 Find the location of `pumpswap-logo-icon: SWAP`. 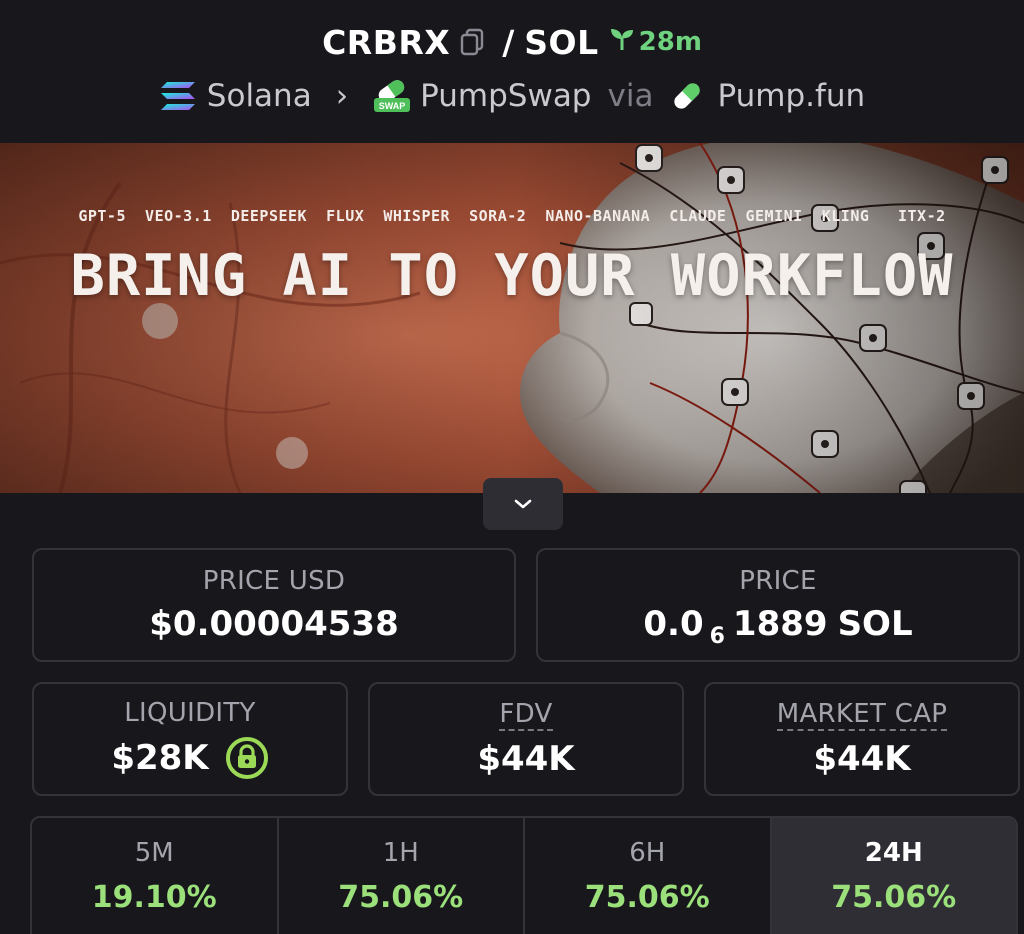

pumpswap-logo-icon: SWAP is located at coordinates (391, 96).